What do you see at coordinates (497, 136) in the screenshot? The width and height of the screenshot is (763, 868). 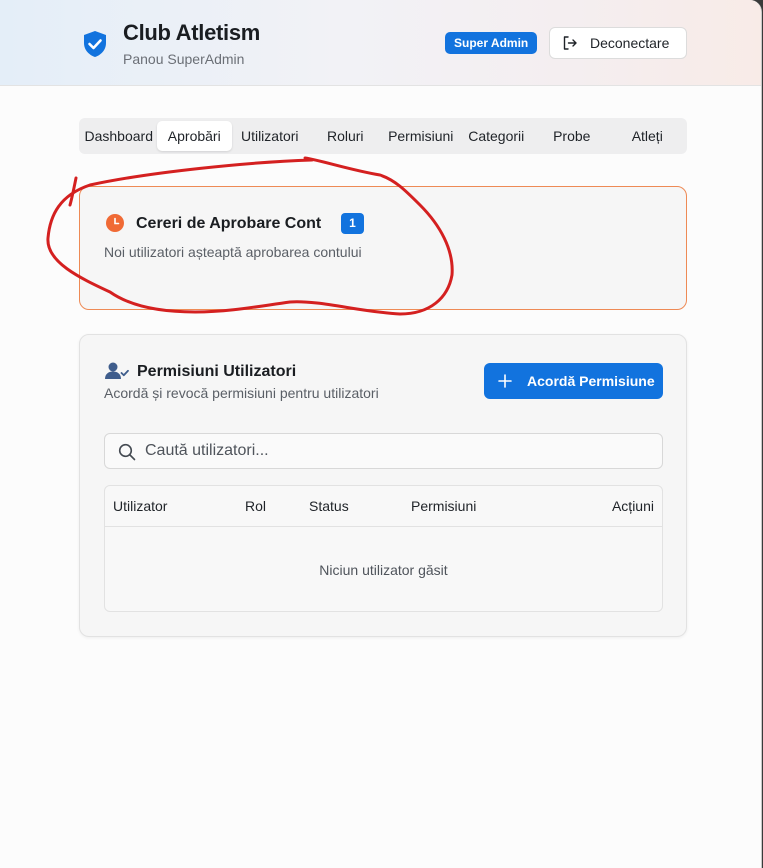 I see `tab-categorii: Categorii` at bounding box center [497, 136].